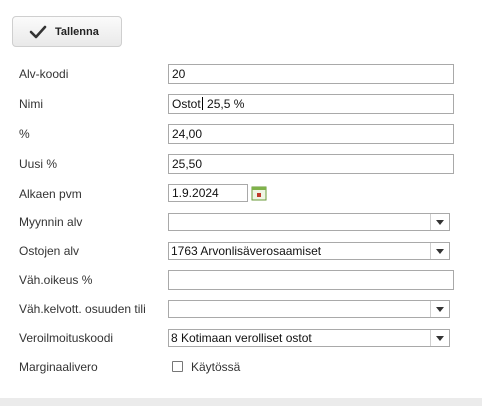 This screenshot has width=482, height=406. I want to click on veroilmoituskoodi-select: 8 Kotimaan verolliset ostot, so click(309, 338).